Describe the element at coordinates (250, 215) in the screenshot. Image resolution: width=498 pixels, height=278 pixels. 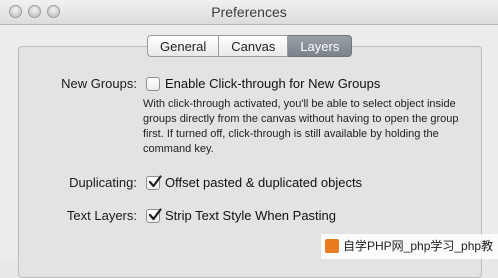
I see `strip-text-style-label: Strip Text Style When Pasting` at that location.